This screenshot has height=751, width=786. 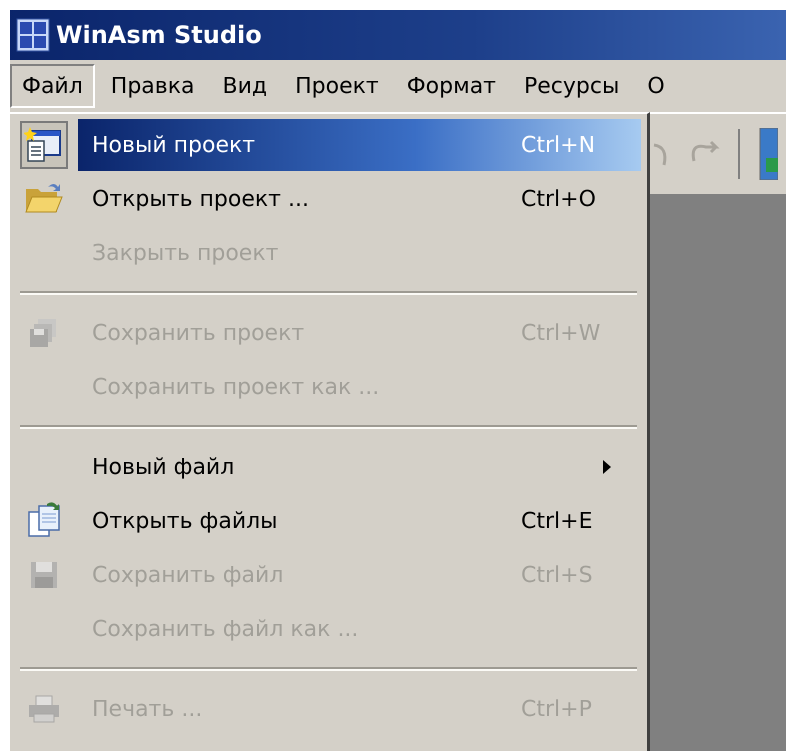 I want to click on new-project-icon, so click(x=44, y=145).